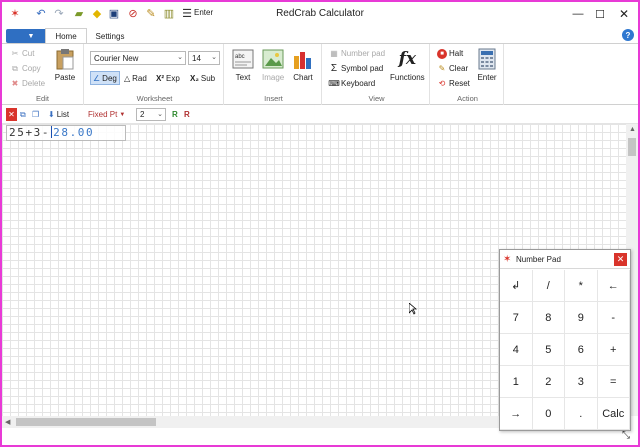 The height and width of the screenshot is (447, 640). I want to click on horizontal-scroll-thumb, so click(86, 422).